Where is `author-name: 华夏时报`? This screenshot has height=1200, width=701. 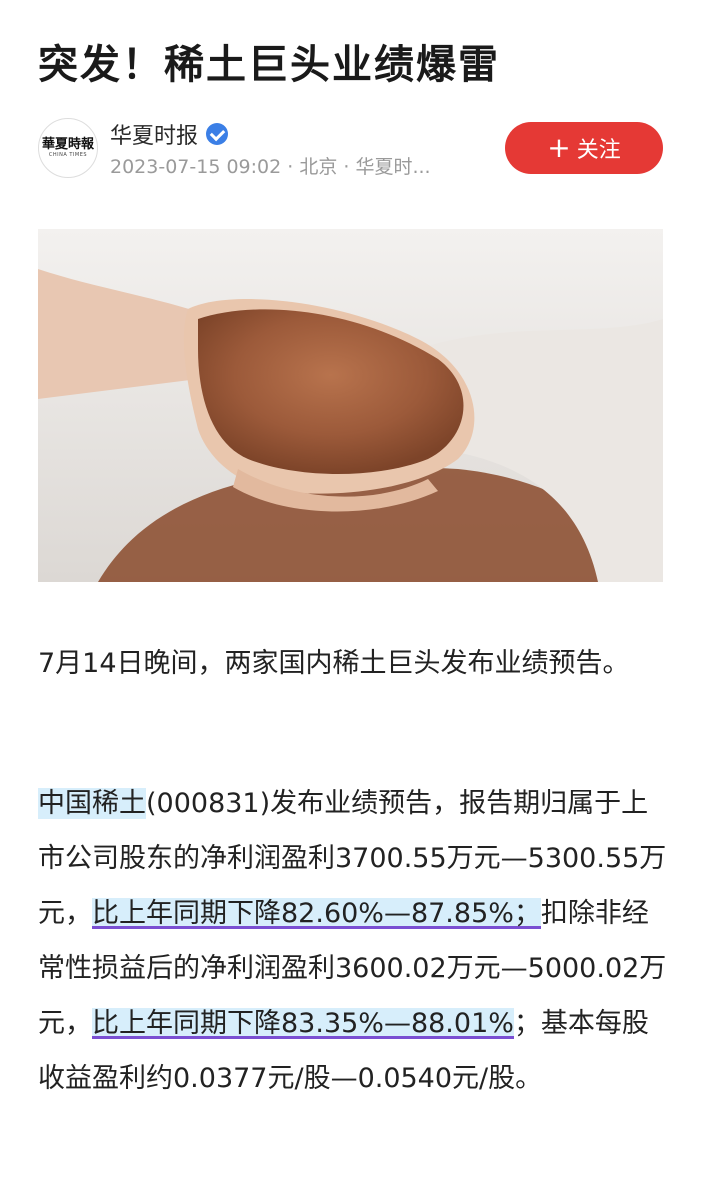
author-name: 华夏时报 is located at coordinates (154, 134).